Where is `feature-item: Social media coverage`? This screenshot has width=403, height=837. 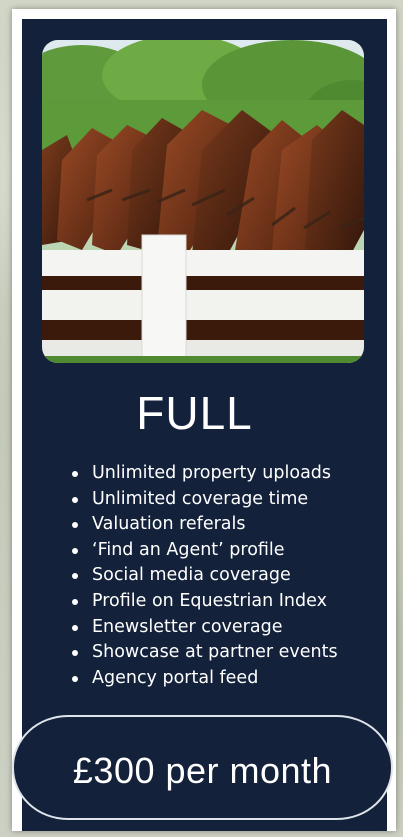
feature-item: Social media coverage is located at coordinates (204, 576).